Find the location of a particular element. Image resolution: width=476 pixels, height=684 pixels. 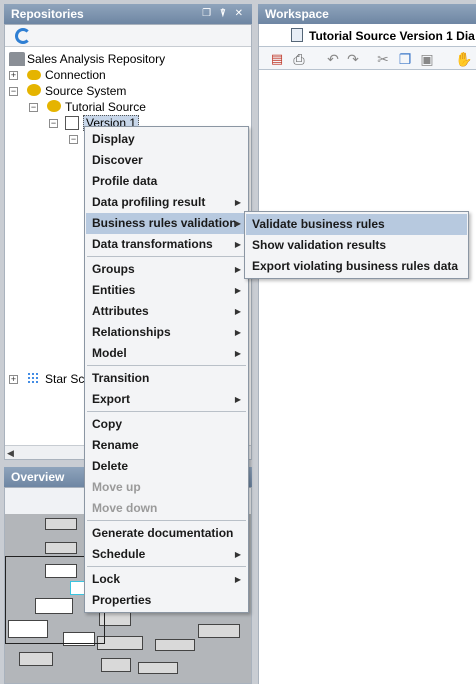

refresh-icon is located at coordinates (23, 36).